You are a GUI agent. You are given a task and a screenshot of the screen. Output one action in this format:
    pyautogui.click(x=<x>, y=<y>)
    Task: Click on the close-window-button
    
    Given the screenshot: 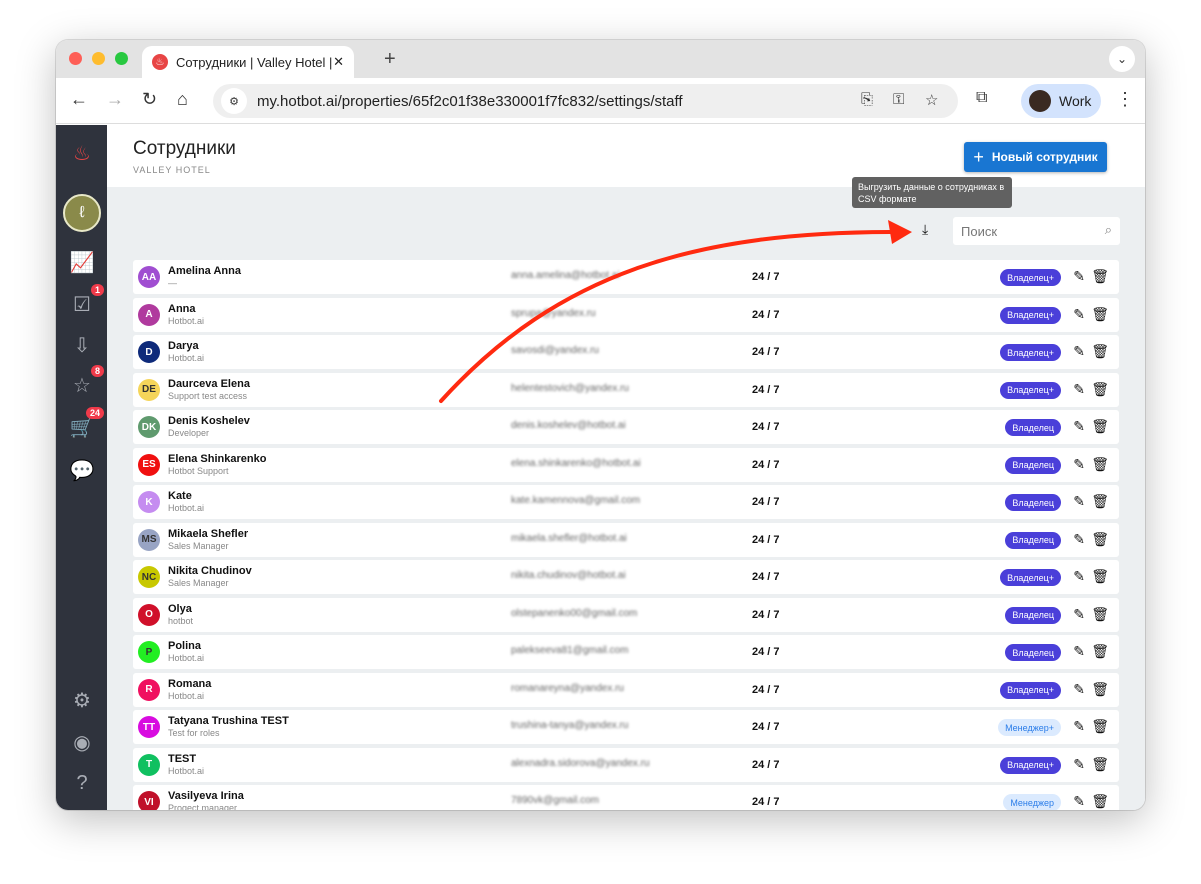 What is the action you would take?
    pyautogui.click(x=75, y=58)
    